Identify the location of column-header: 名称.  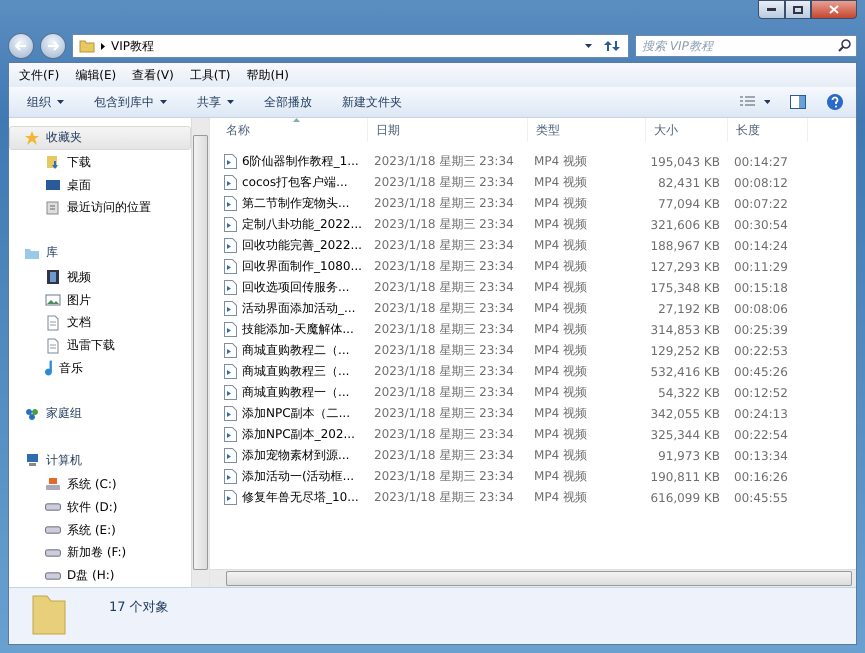
(293, 130).